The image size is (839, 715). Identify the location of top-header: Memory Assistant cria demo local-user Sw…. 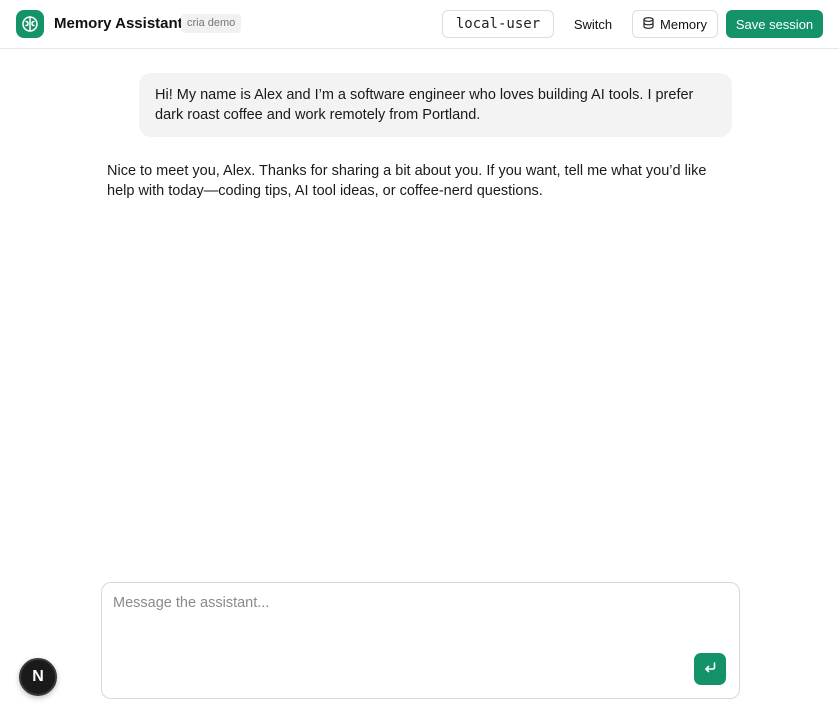
(419, 24).